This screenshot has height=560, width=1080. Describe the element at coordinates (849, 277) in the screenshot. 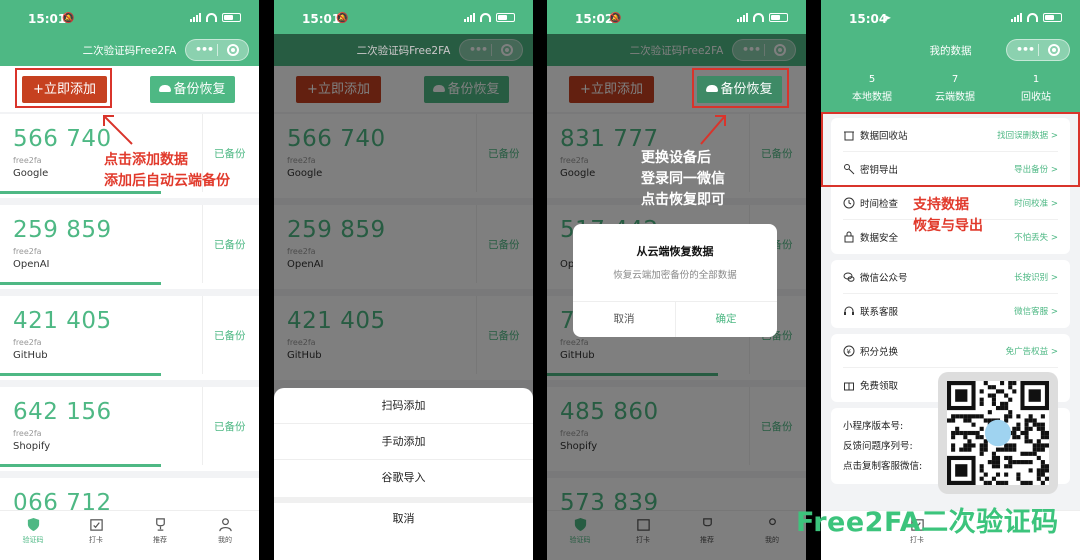

I see `wechat-icon` at that location.